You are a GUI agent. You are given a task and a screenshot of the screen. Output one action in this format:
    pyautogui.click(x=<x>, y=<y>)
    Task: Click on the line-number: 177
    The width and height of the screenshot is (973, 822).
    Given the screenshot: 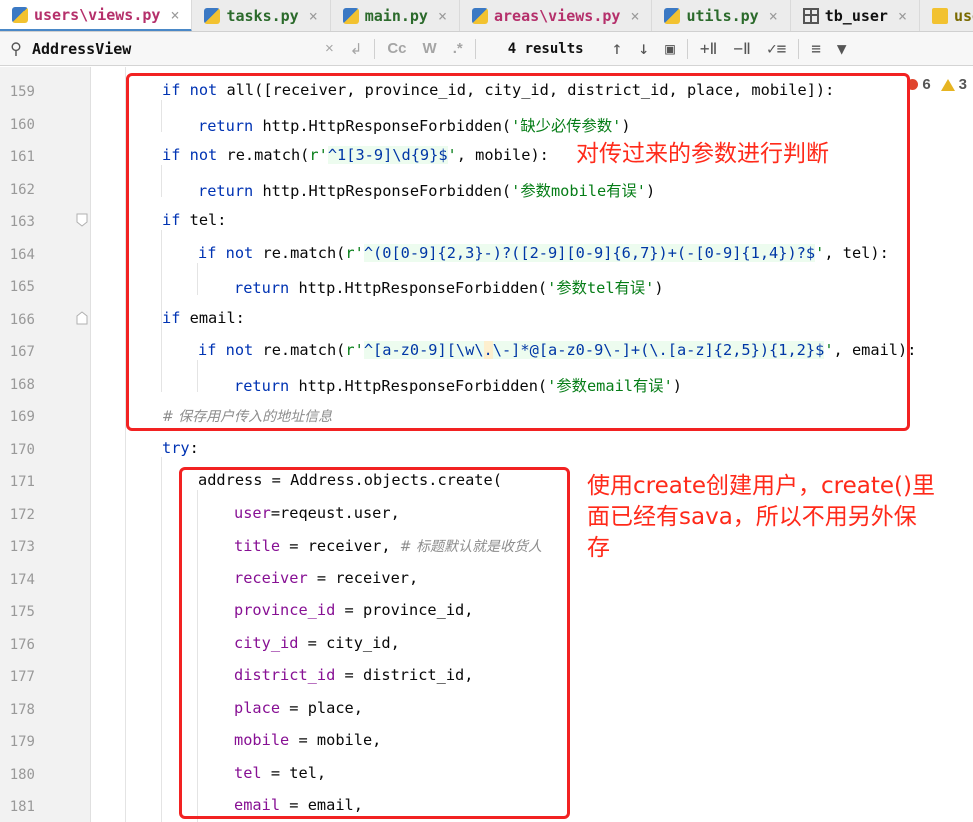 What is the action you would take?
    pyautogui.click(x=22, y=677)
    